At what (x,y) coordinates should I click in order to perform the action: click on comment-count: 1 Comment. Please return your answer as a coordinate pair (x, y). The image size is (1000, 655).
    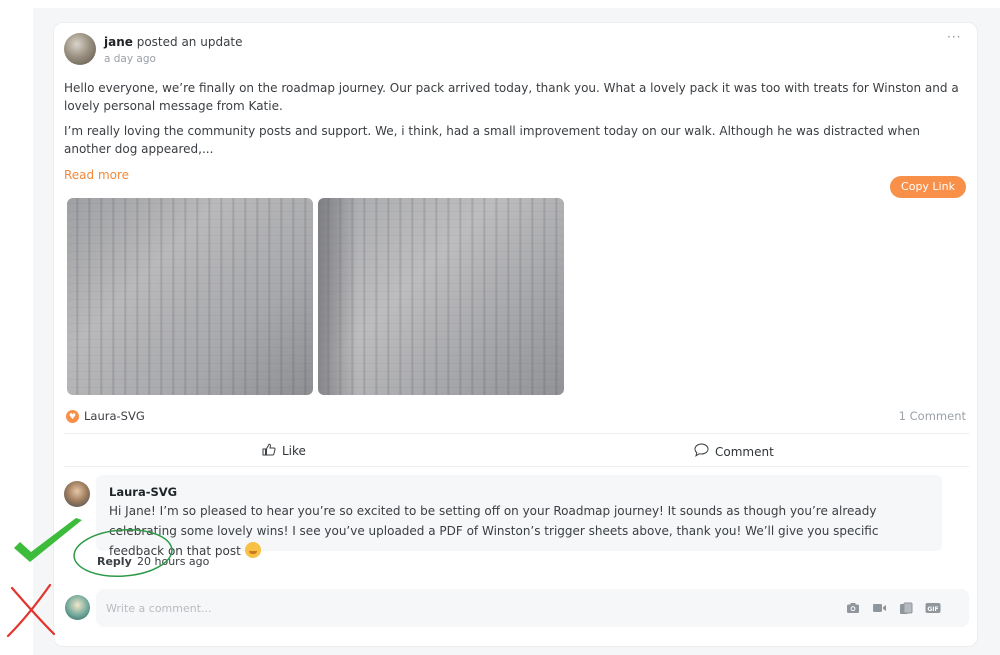
    Looking at the image, I should click on (923, 416).